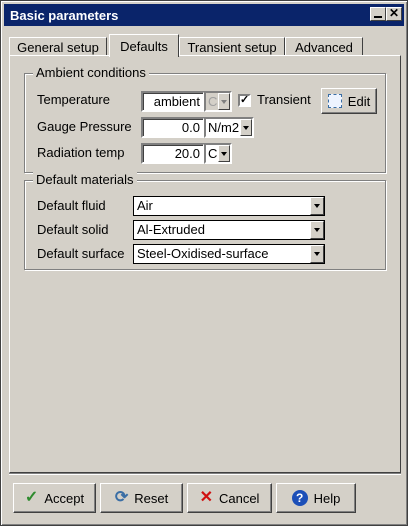 This screenshot has height=526, width=408. I want to click on tab-label: Defaults, so click(144, 46).